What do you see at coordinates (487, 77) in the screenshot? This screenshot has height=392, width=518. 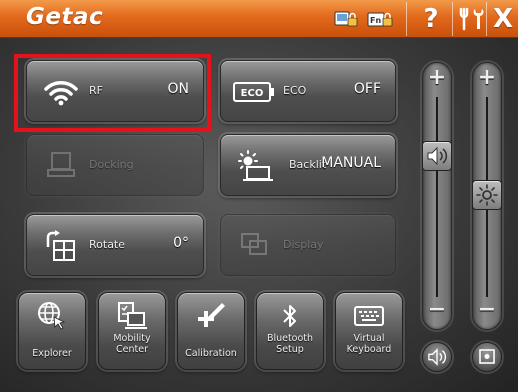 I see `brightness-up-button: +` at bounding box center [487, 77].